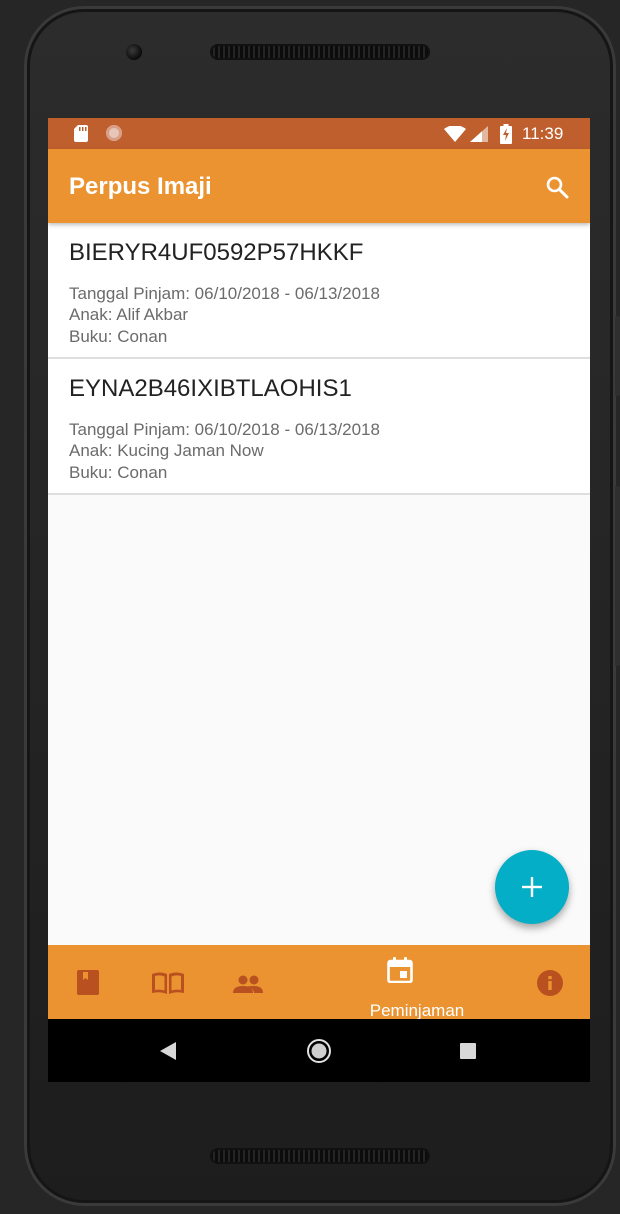 The width and height of the screenshot is (620, 1214). What do you see at coordinates (134, 52) in the screenshot?
I see `front-camera` at bounding box center [134, 52].